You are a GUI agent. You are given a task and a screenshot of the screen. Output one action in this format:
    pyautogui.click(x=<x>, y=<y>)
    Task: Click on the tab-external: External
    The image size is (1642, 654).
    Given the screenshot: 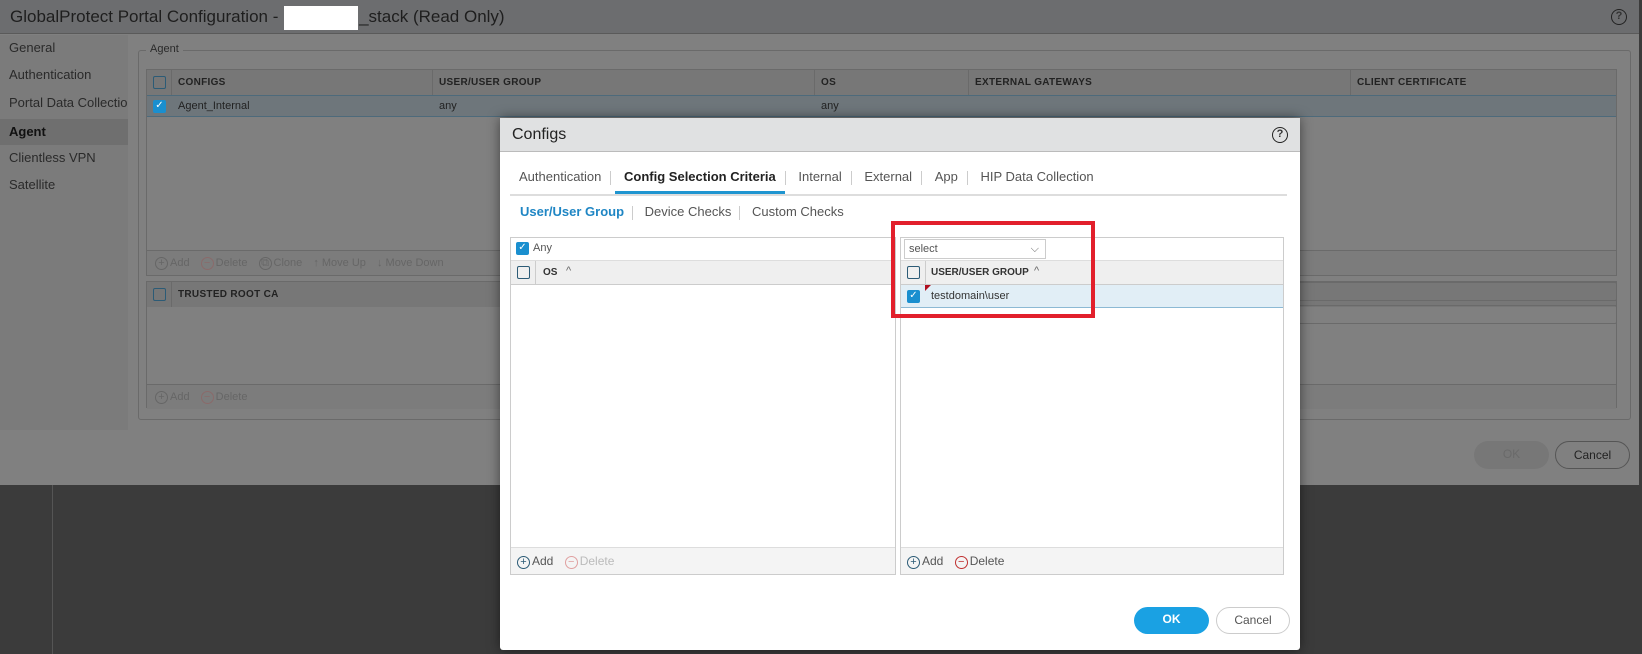 What is the action you would take?
    pyautogui.click(x=888, y=179)
    